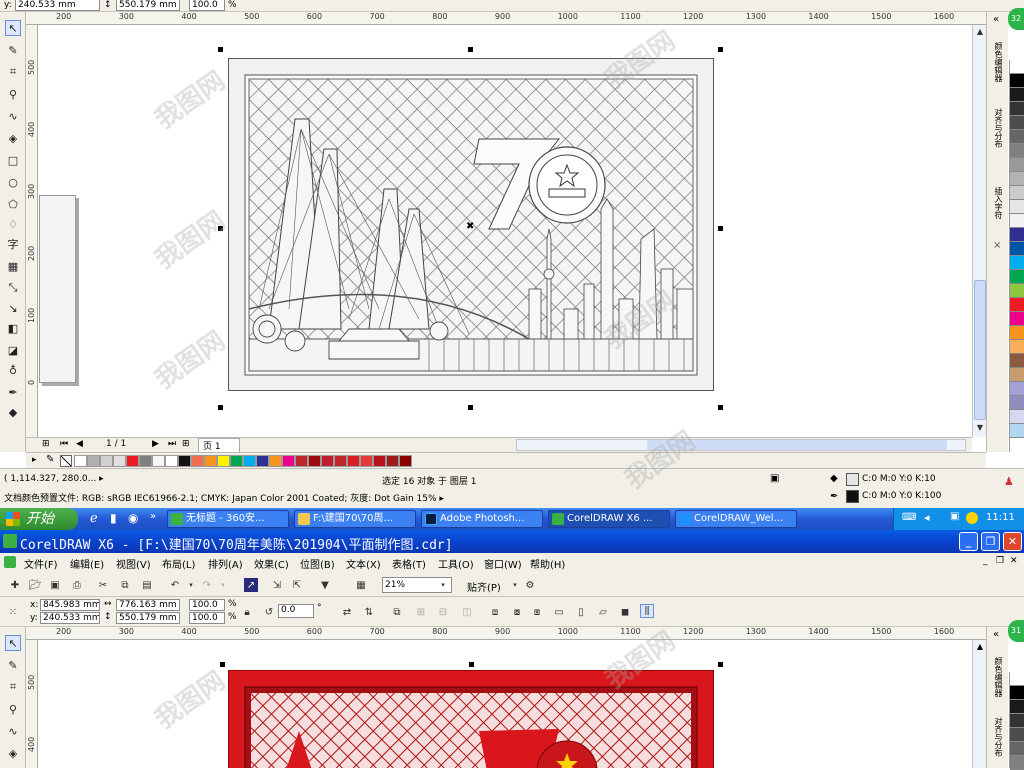 Image resolution: width=1024 pixels, height=770 pixels. What do you see at coordinates (153, 516) in the screenshot?
I see `quicklaunch-more-icon: »` at bounding box center [153, 516].